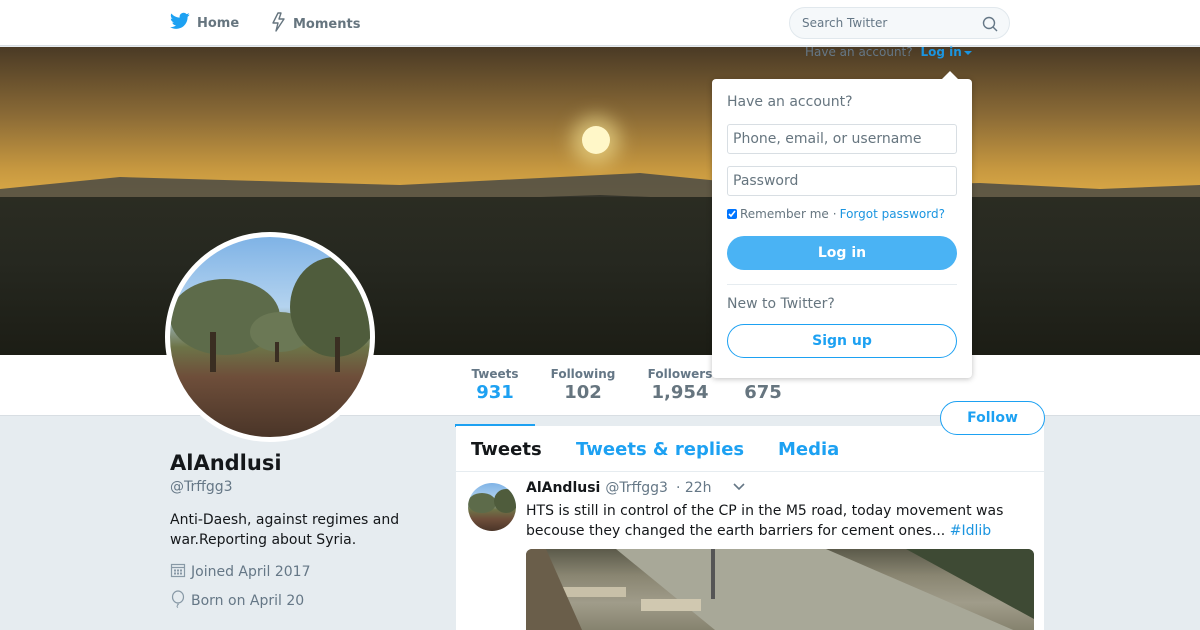 This screenshot has width=1200, height=630. I want to click on stat-following-value: 102, so click(583, 392).